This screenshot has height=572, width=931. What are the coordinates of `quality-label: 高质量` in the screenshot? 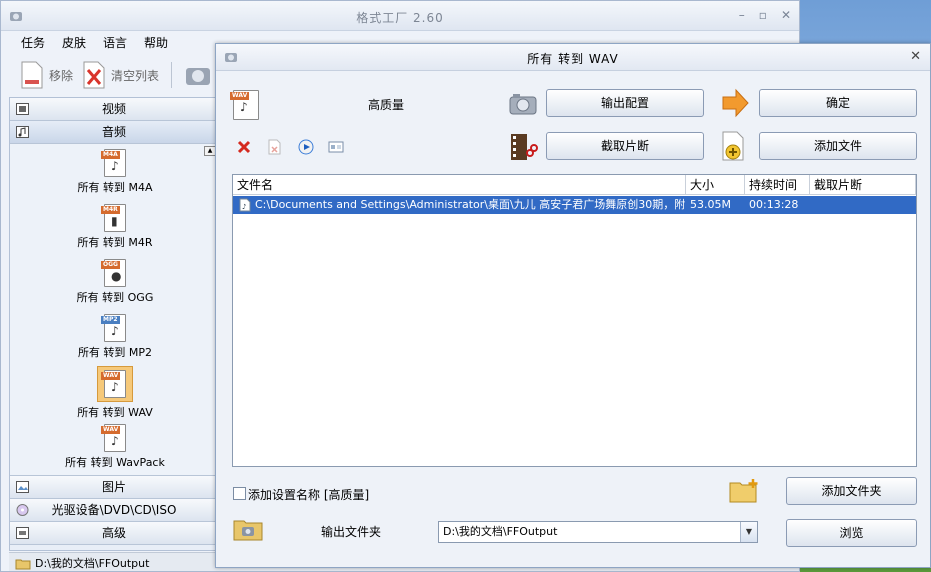 It's located at (386, 105).